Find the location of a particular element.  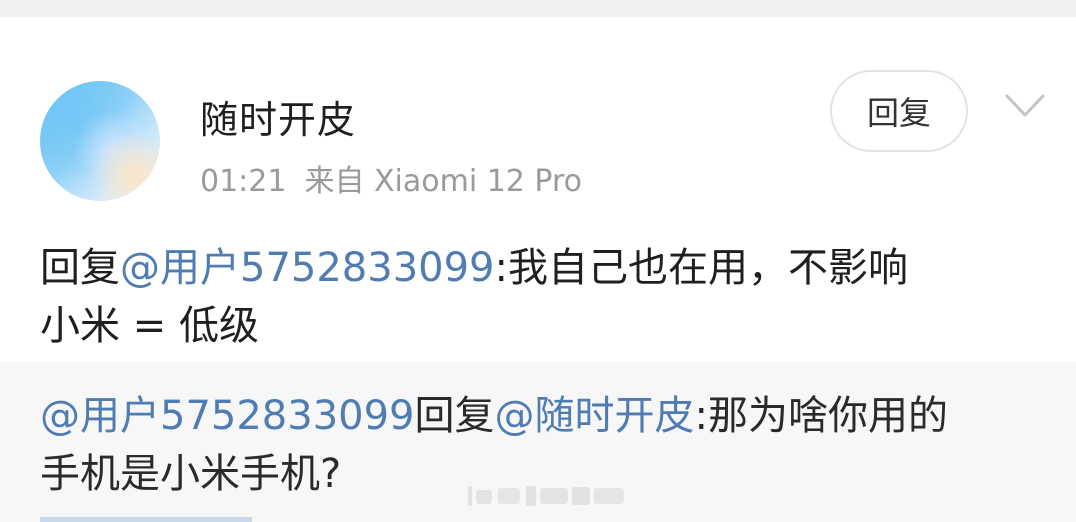

watermark-icon is located at coordinates (546, 496).